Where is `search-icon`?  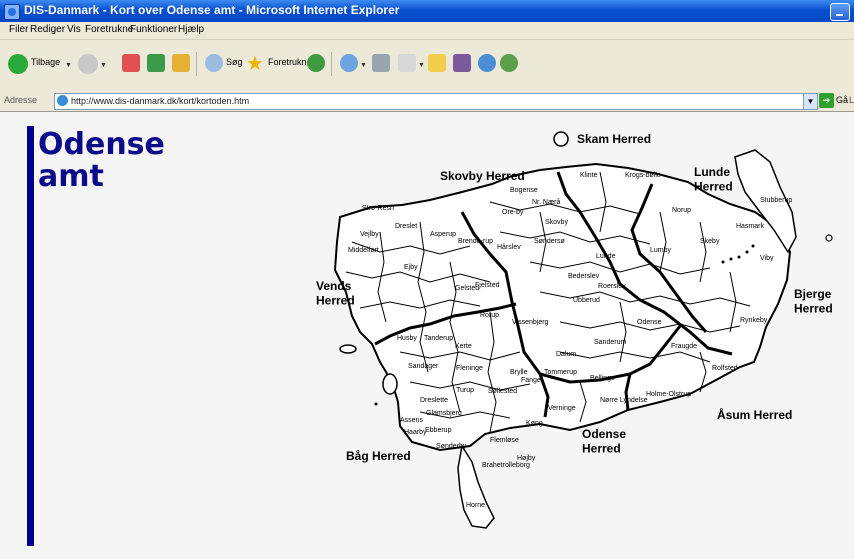
search-icon is located at coordinates (214, 63).